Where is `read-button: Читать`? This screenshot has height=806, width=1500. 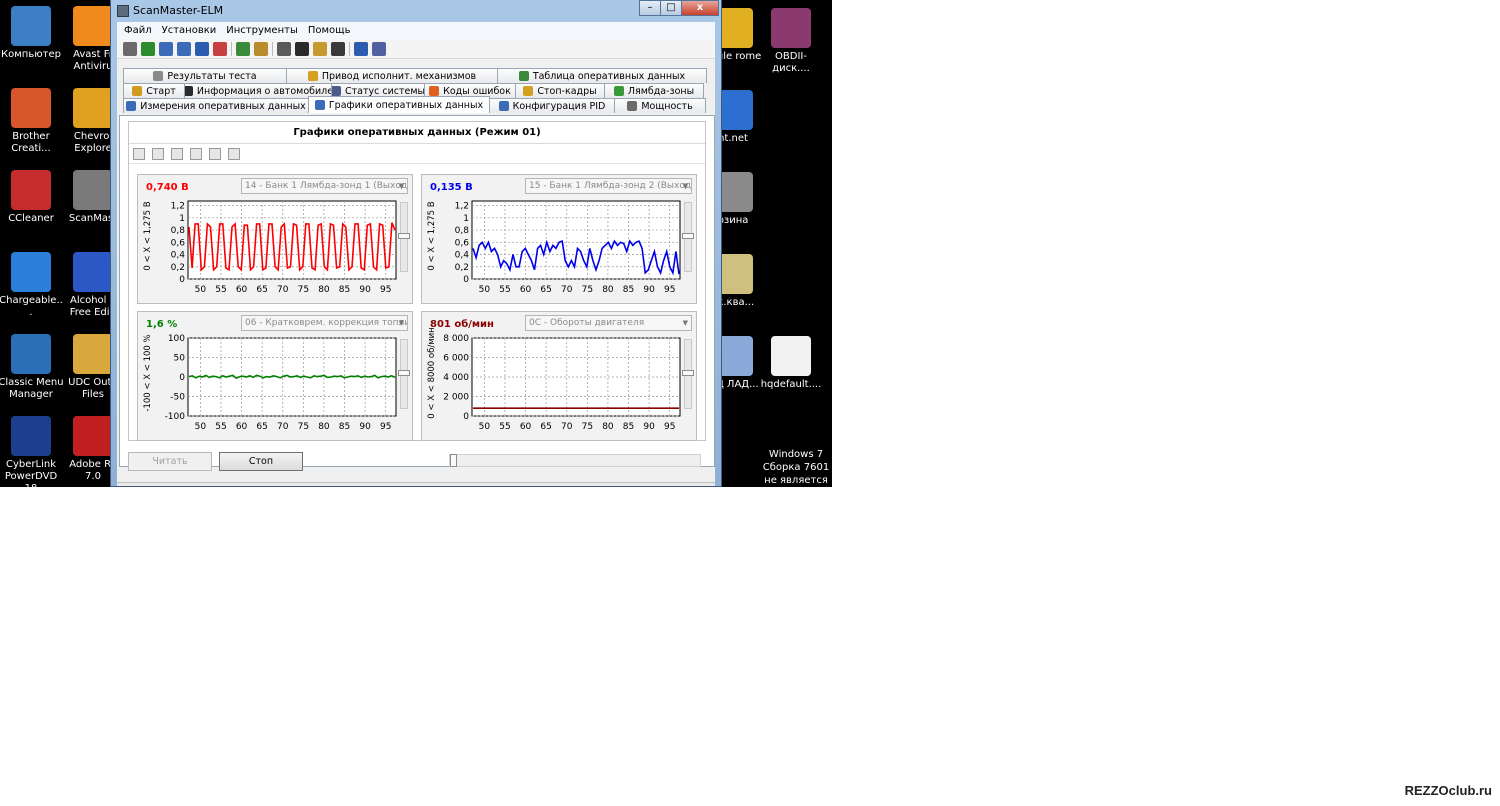 read-button: Читать is located at coordinates (170, 461).